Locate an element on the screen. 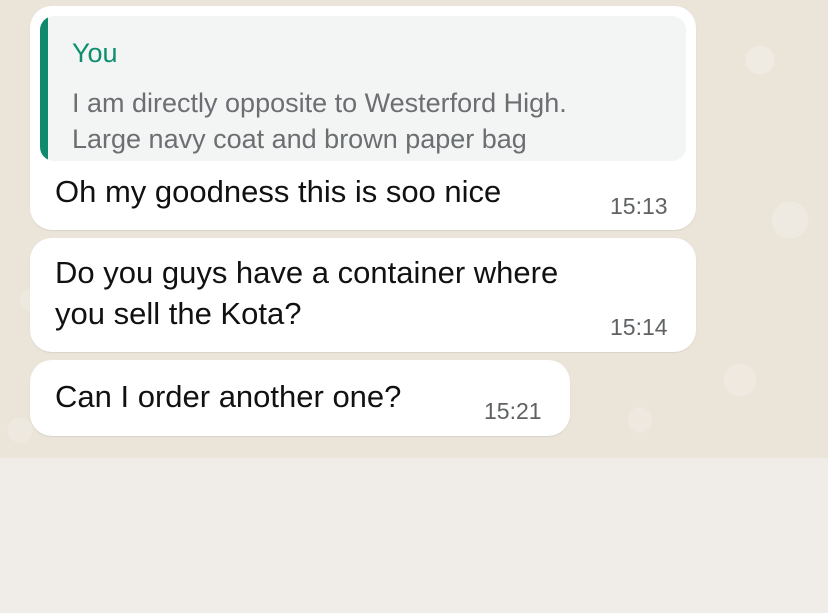 Image resolution: width=828 pixels, height=613 pixels. message-timestamp: 15:14 is located at coordinates (639, 327).